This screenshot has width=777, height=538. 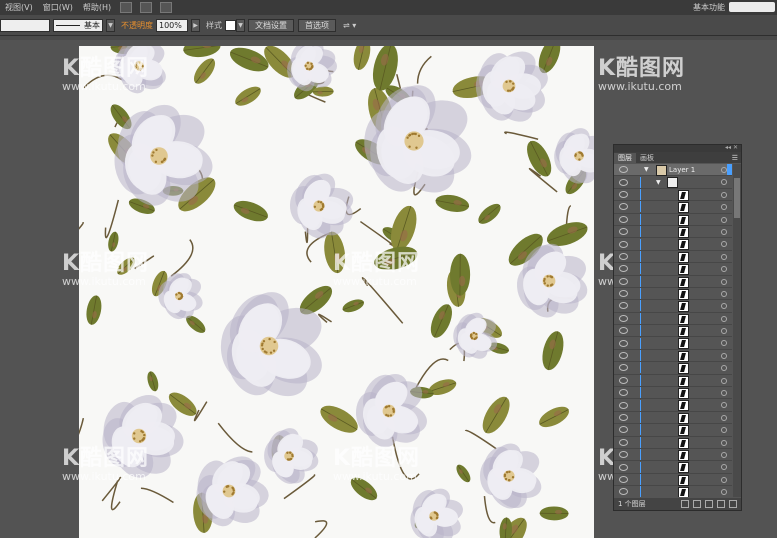 What do you see at coordinates (697, 504) in the screenshot?
I see `clipping-mask-icon` at bounding box center [697, 504].